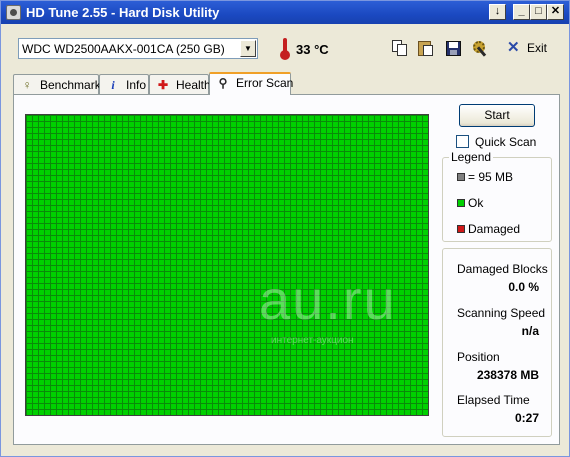 Image resolution: width=570 pixels, height=457 pixels. I want to click on close-button: ✕, so click(555, 12).